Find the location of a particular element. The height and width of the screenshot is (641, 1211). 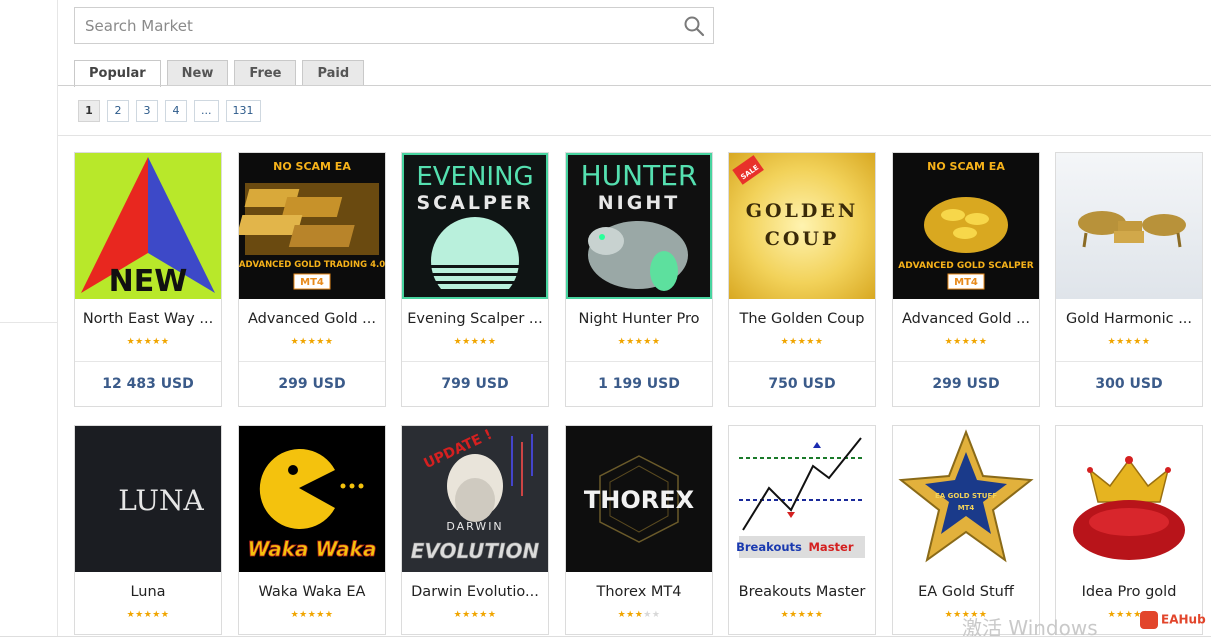

page-4: 4 is located at coordinates (176, 111).